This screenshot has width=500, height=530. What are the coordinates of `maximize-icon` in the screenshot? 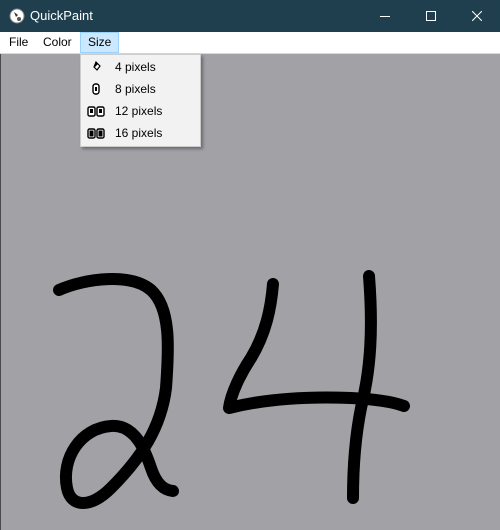 It's located at (431, 16).